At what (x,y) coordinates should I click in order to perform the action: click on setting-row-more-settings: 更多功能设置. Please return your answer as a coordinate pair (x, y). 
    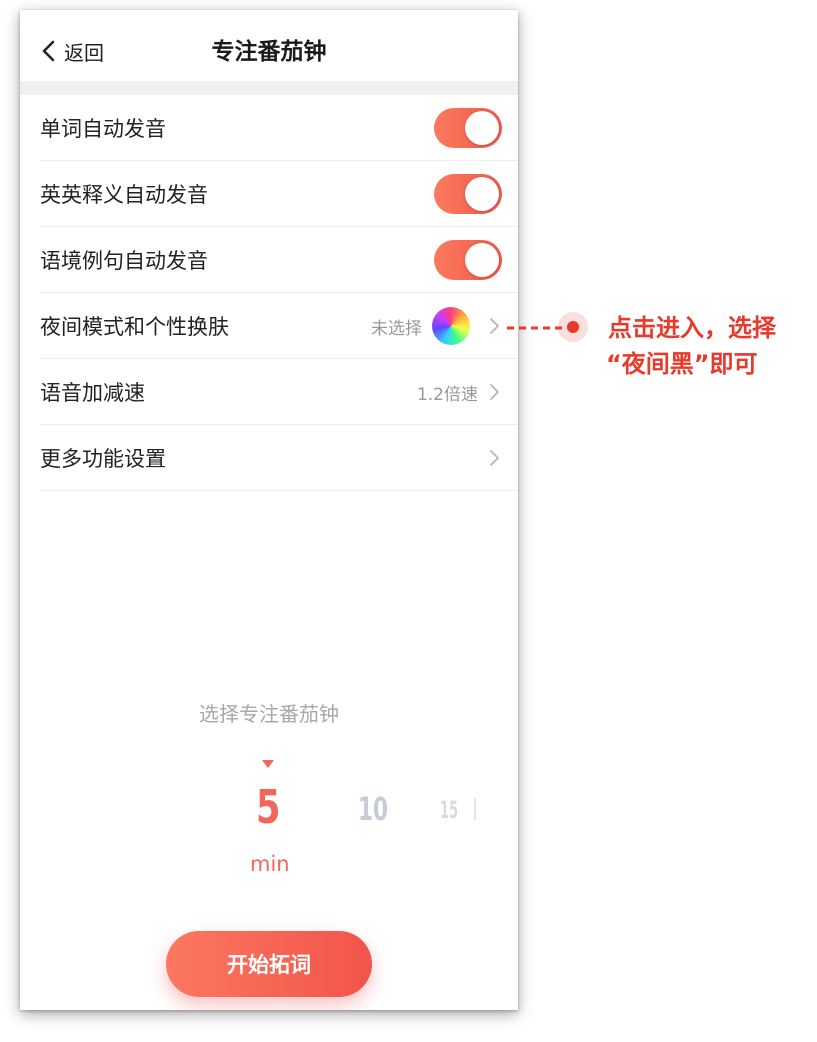
    Looking at the image, I should click on (269, 458).